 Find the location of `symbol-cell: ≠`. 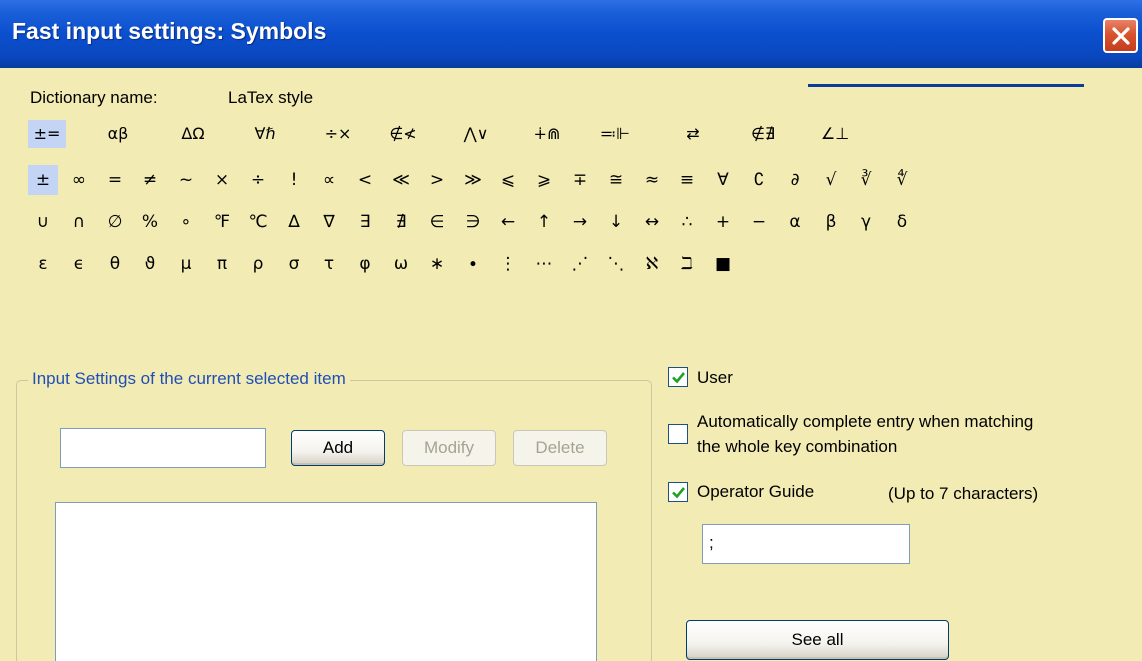

symbol-cell: ≠ is located at coordinates (150, 180).